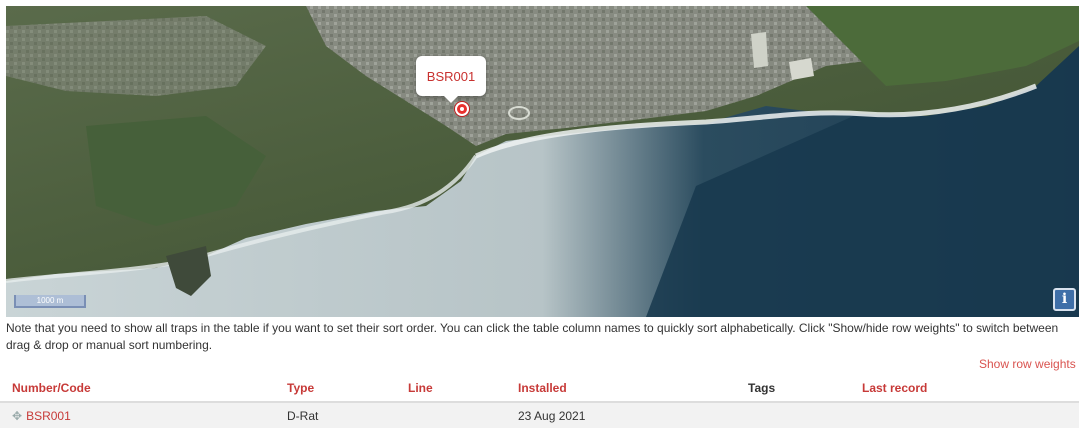 The image size is (1079, 437). I want to click on cell-code: ✥ BSR001, so click(137, 415).